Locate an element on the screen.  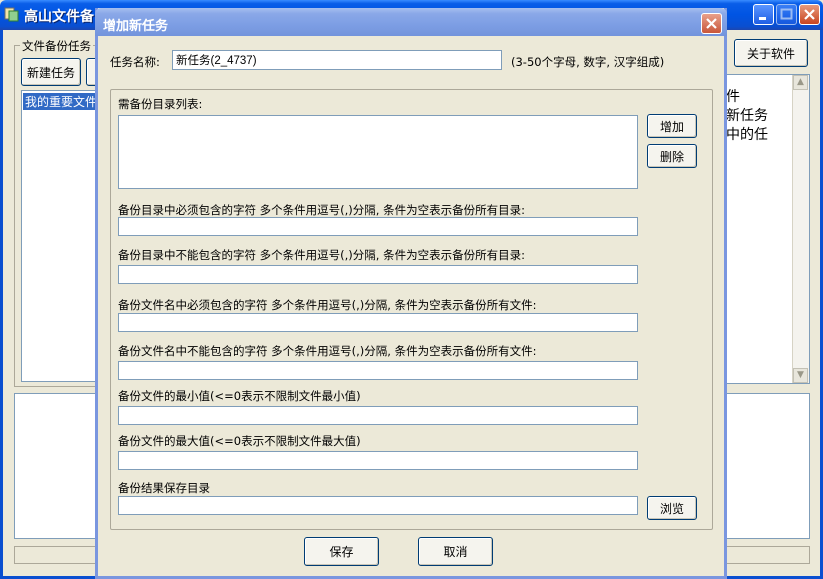
task-name-input is located at coordinates (337, 60).